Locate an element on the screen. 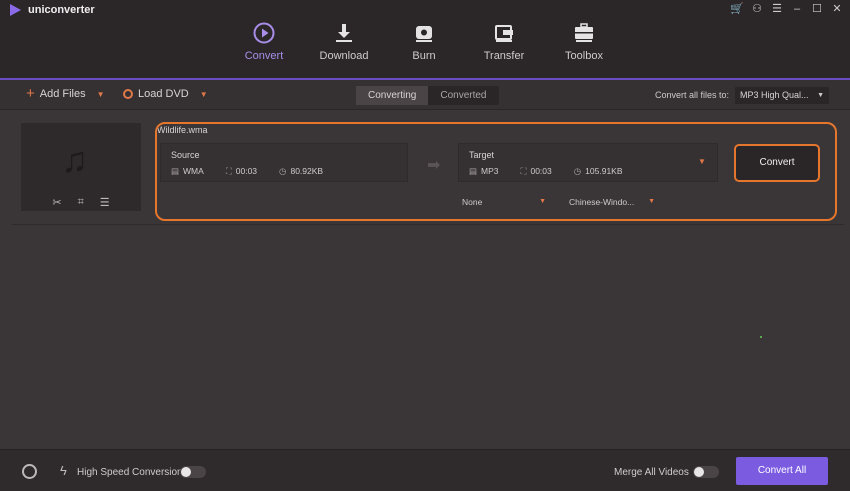 Image resolution: width=850 pixels, height=491 pixels. nav-label: Convert is located at coordinates (264, 56).